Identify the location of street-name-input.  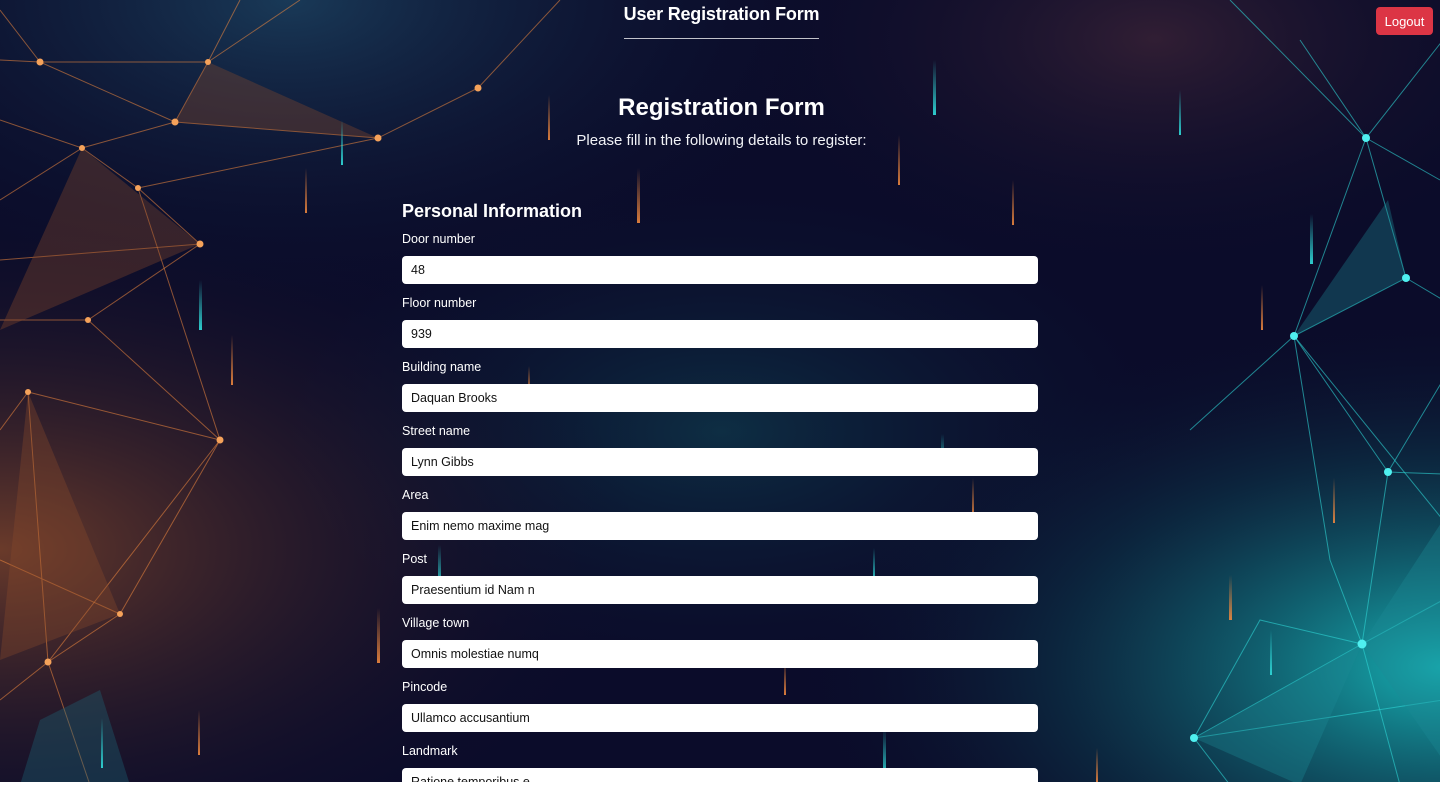
(720, 462).